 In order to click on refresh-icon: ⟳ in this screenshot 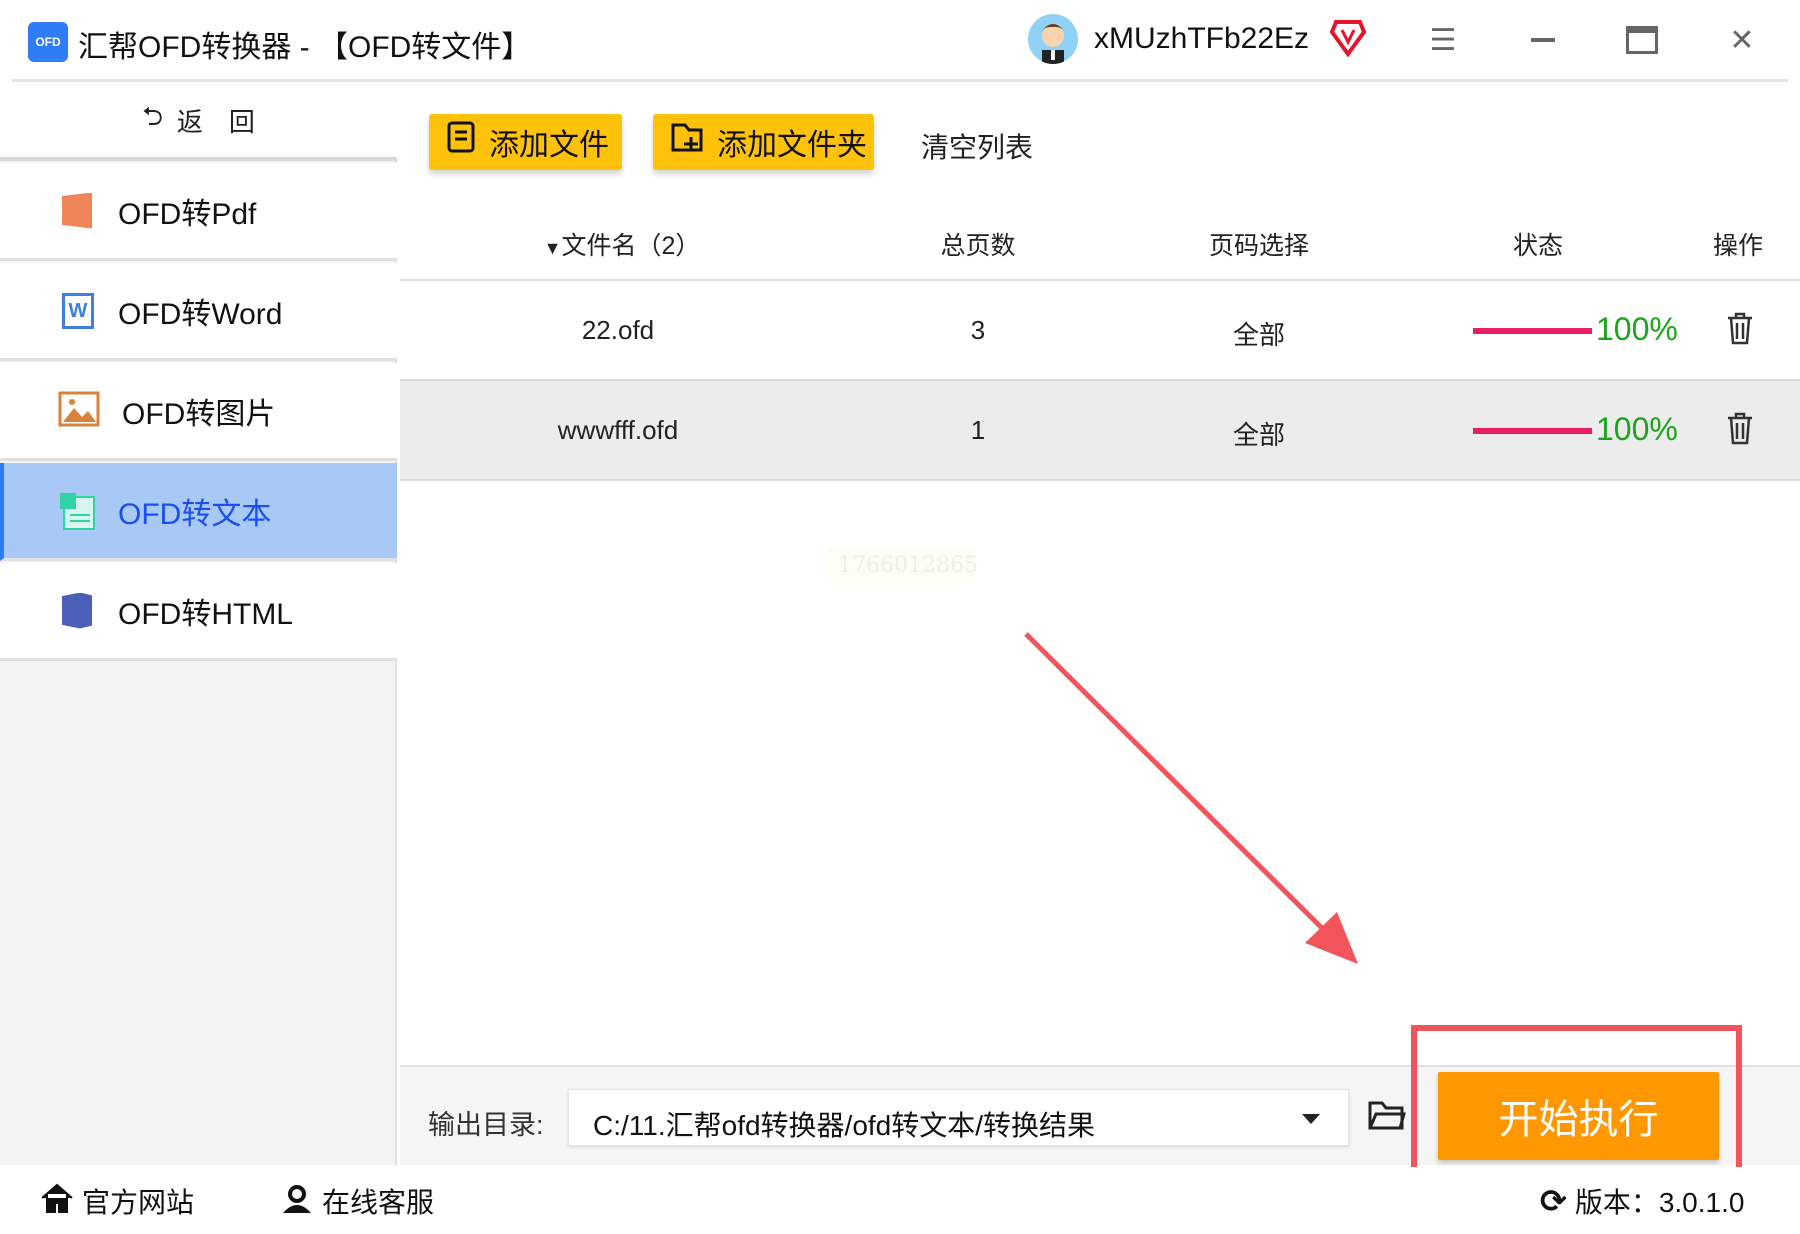, I will do `click(1553, 1201)`.